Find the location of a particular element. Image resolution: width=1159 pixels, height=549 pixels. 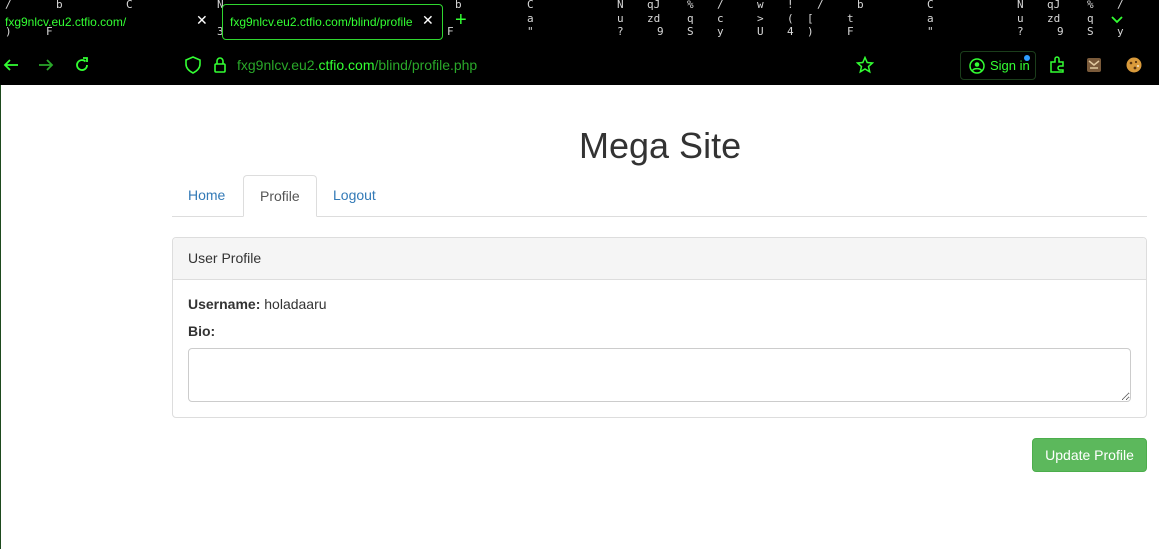

nav-tab-logout: Logout is located at coordinates (354, 195).